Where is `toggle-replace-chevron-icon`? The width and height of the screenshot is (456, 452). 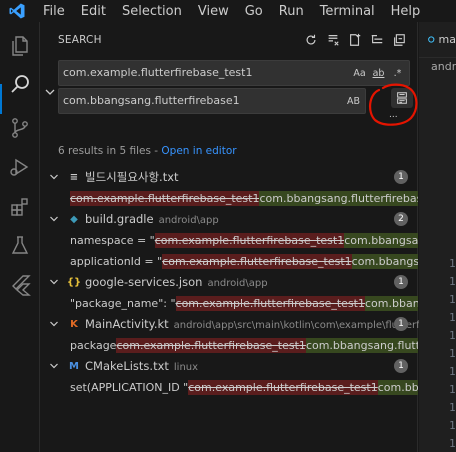 toggle-replace-chevron-icon is located at coordinates (50, 92).